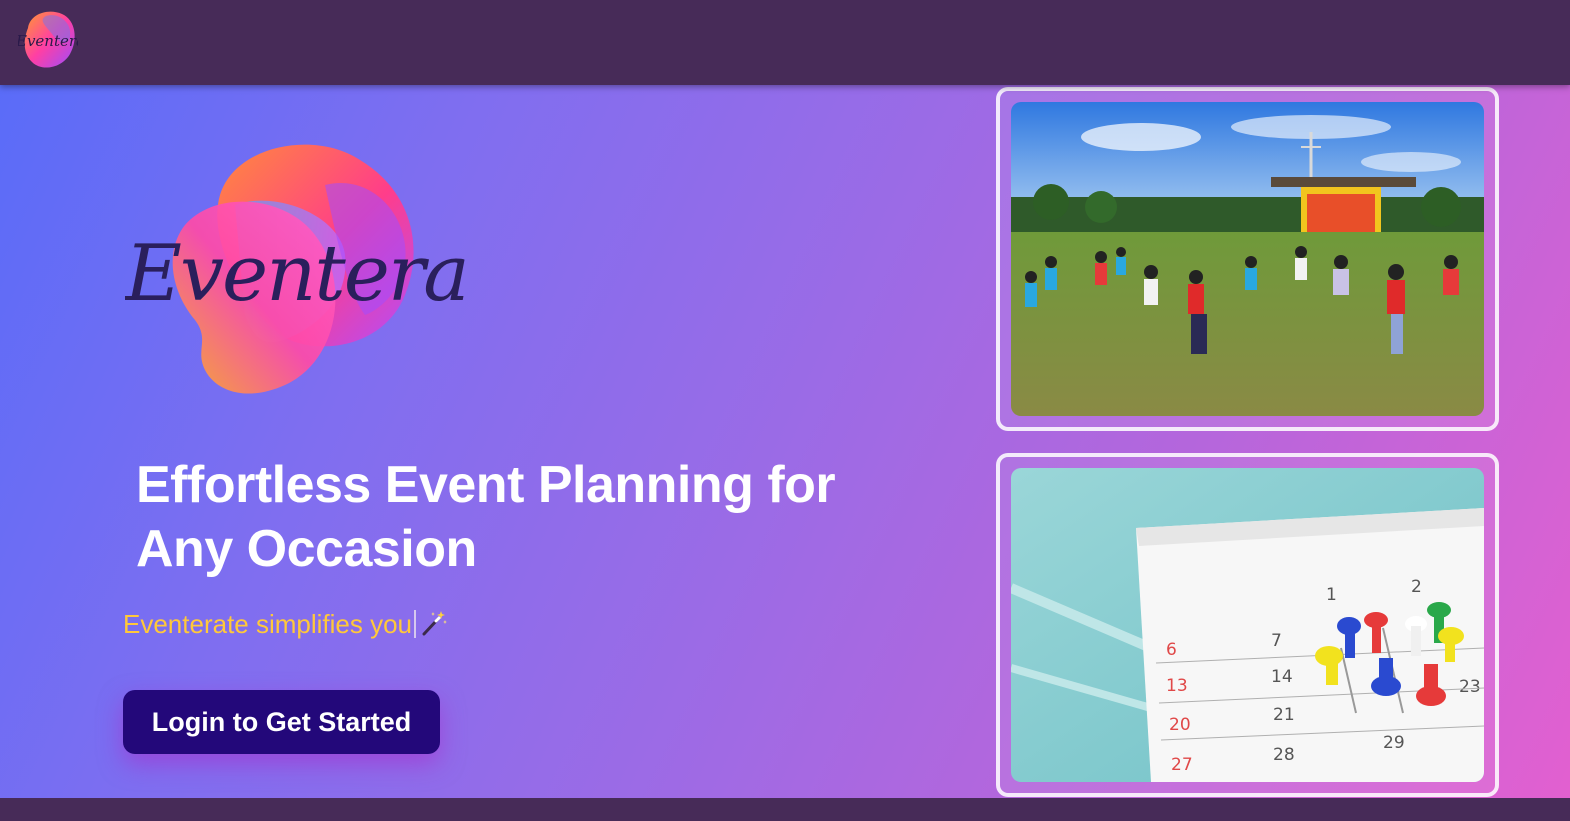 The image size is (1570, 821). I want to click on login-button: Login to Get Started, so click(281, 722).